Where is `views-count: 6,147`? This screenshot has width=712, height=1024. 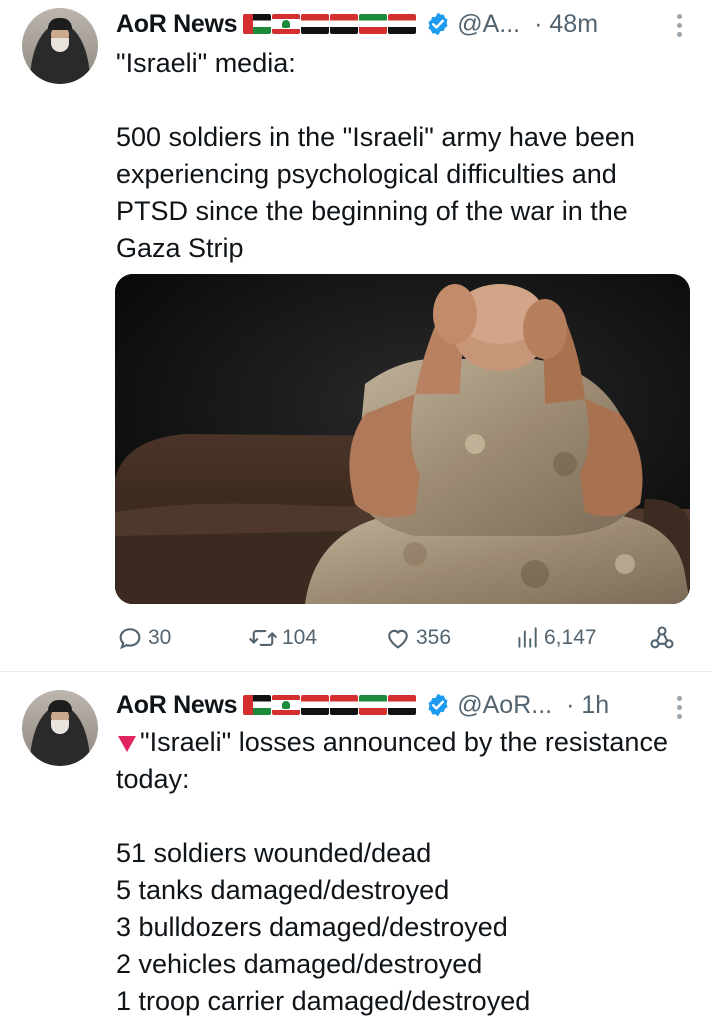 views-count: 6,147 is located at coordinates (570, 637).